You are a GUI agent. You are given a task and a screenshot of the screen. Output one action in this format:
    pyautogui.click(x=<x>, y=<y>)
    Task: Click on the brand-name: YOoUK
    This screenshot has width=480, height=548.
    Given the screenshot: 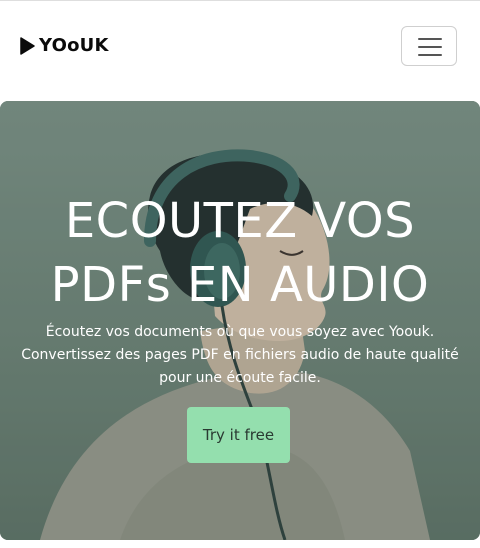 What is the action you would take?
    pyautogui.click(x=74, y=45)
    